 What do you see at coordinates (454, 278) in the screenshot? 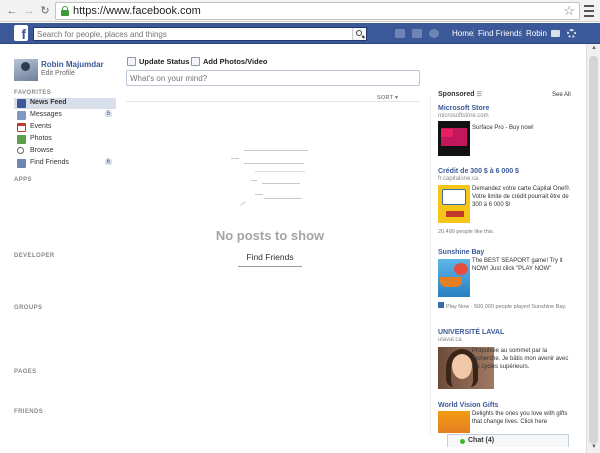
I see `ad-image-sunshine-bay` at bounding box center [454, 278].